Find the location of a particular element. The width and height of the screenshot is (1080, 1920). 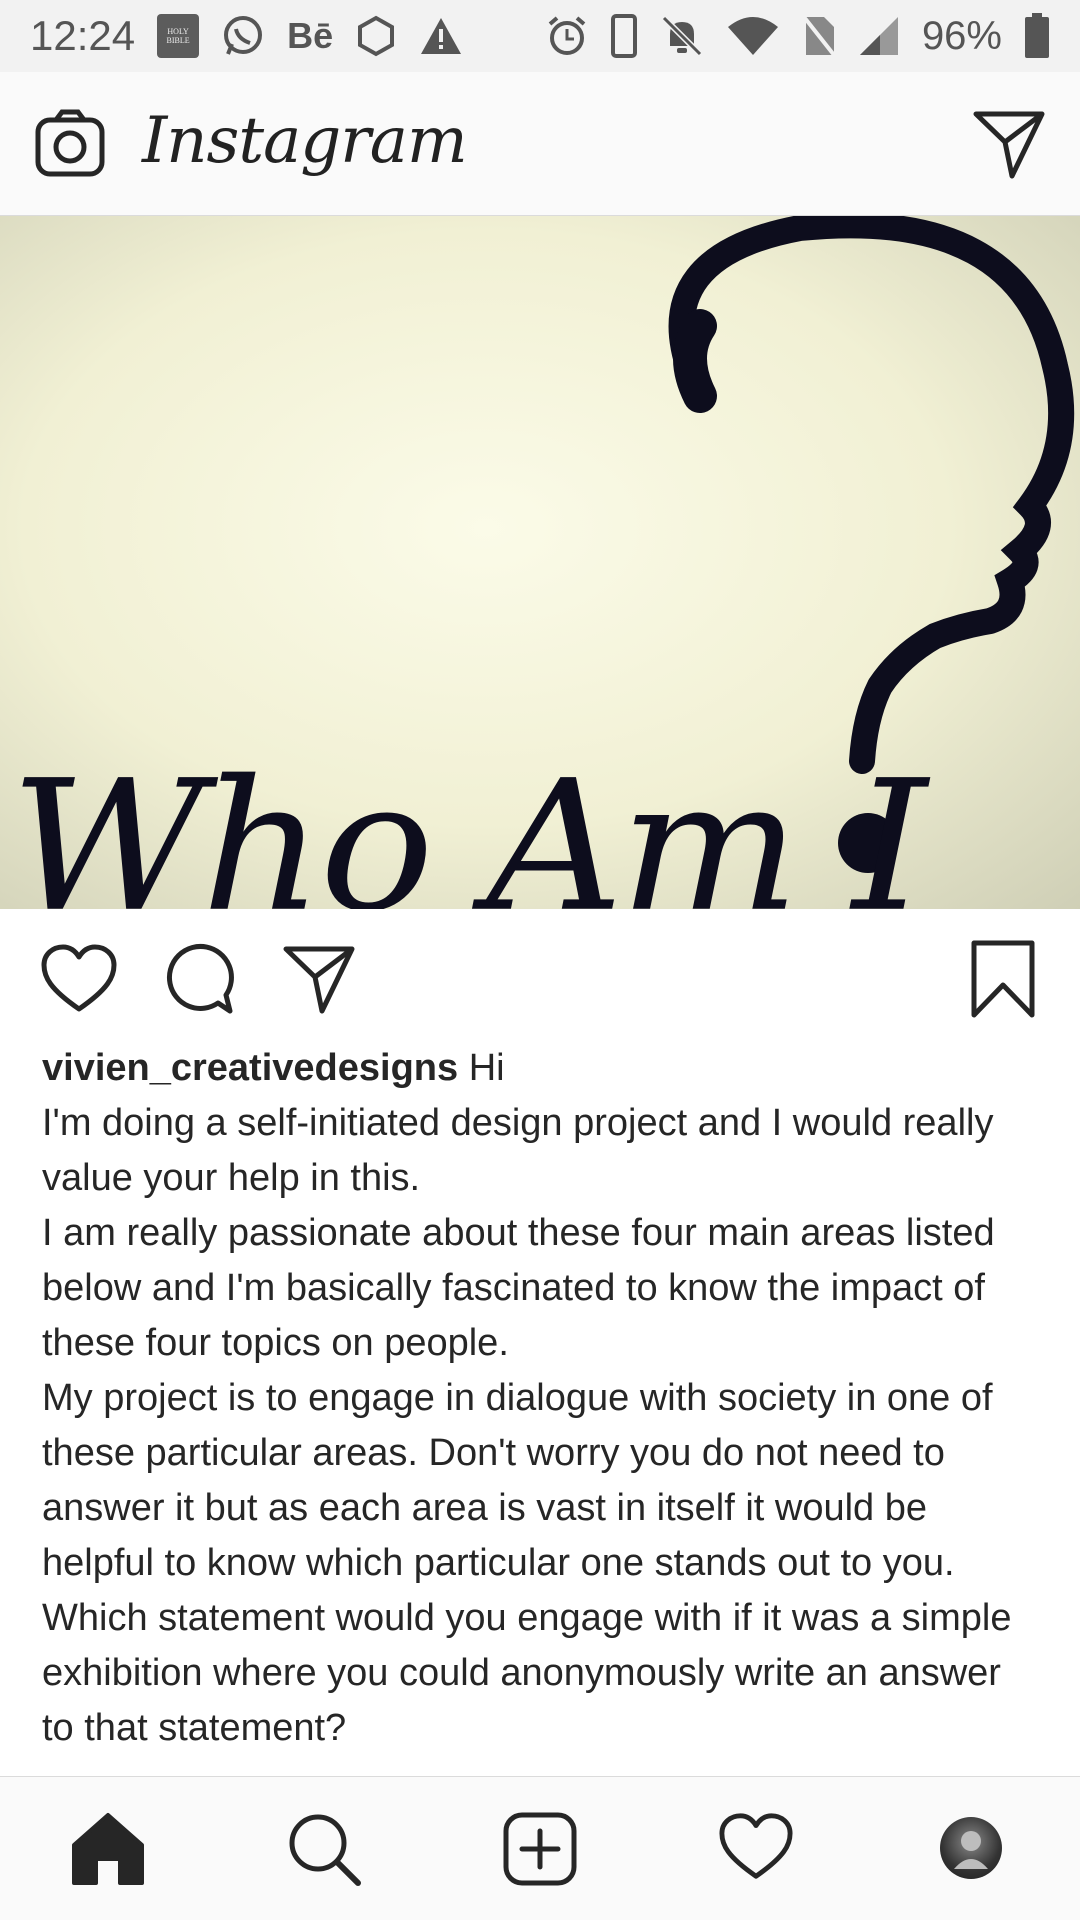

direct-message-icon is located at coordinates (1009, 144).